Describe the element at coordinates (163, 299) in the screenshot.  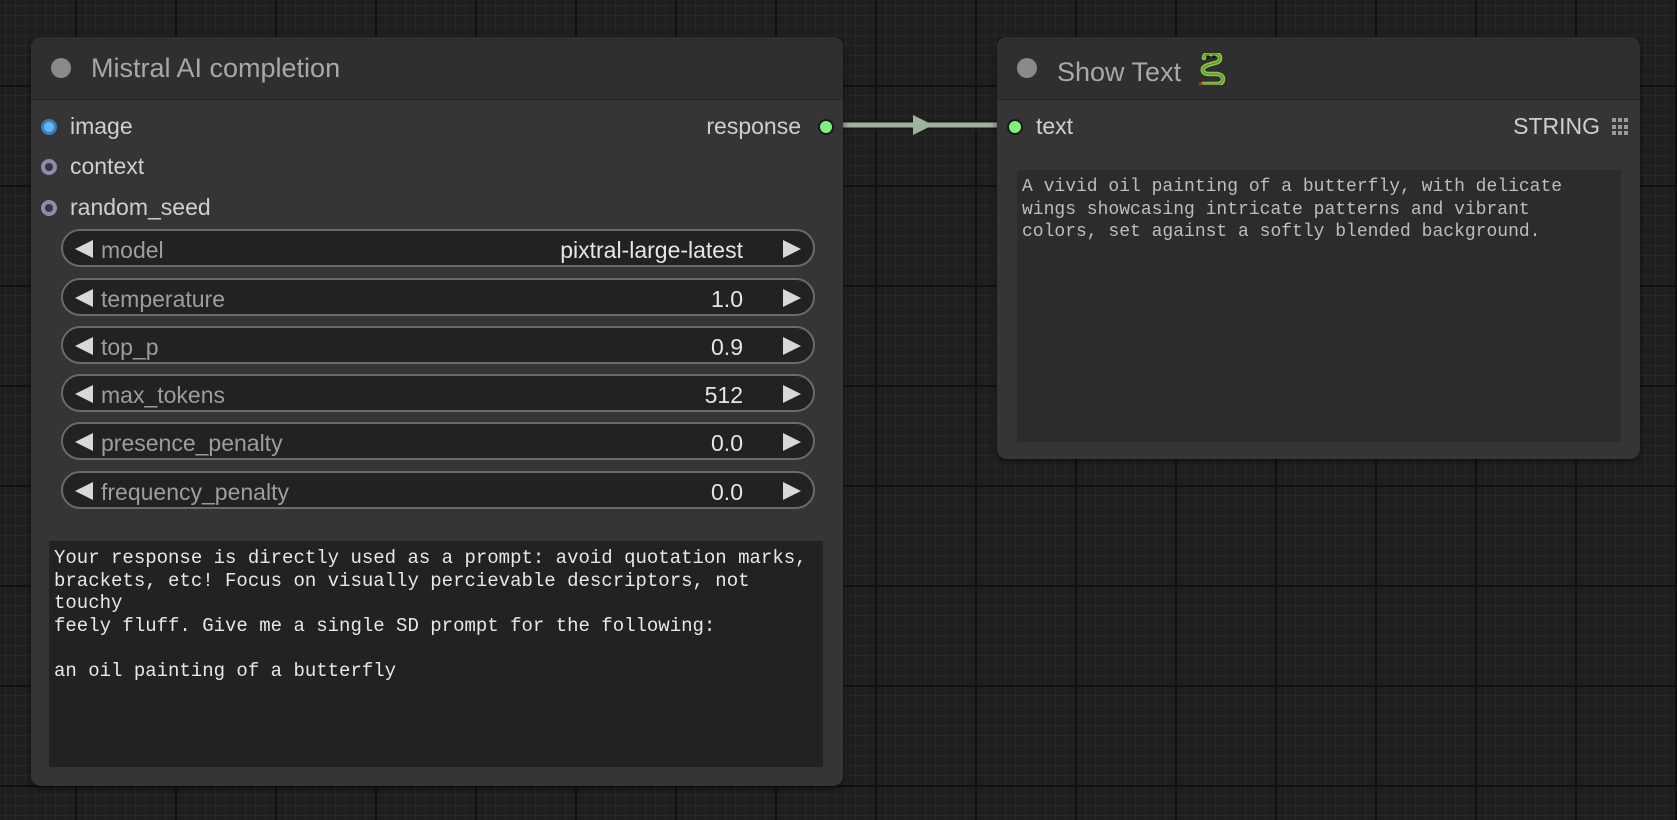
I see `widget-label: temperature` at that location.